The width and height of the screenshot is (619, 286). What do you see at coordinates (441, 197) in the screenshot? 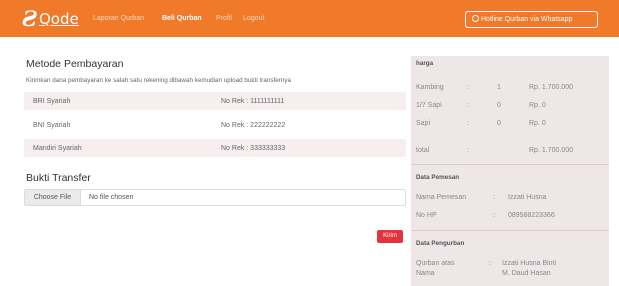
I see `field-label: Nama Pemesan` at bounding box center [441, 197].